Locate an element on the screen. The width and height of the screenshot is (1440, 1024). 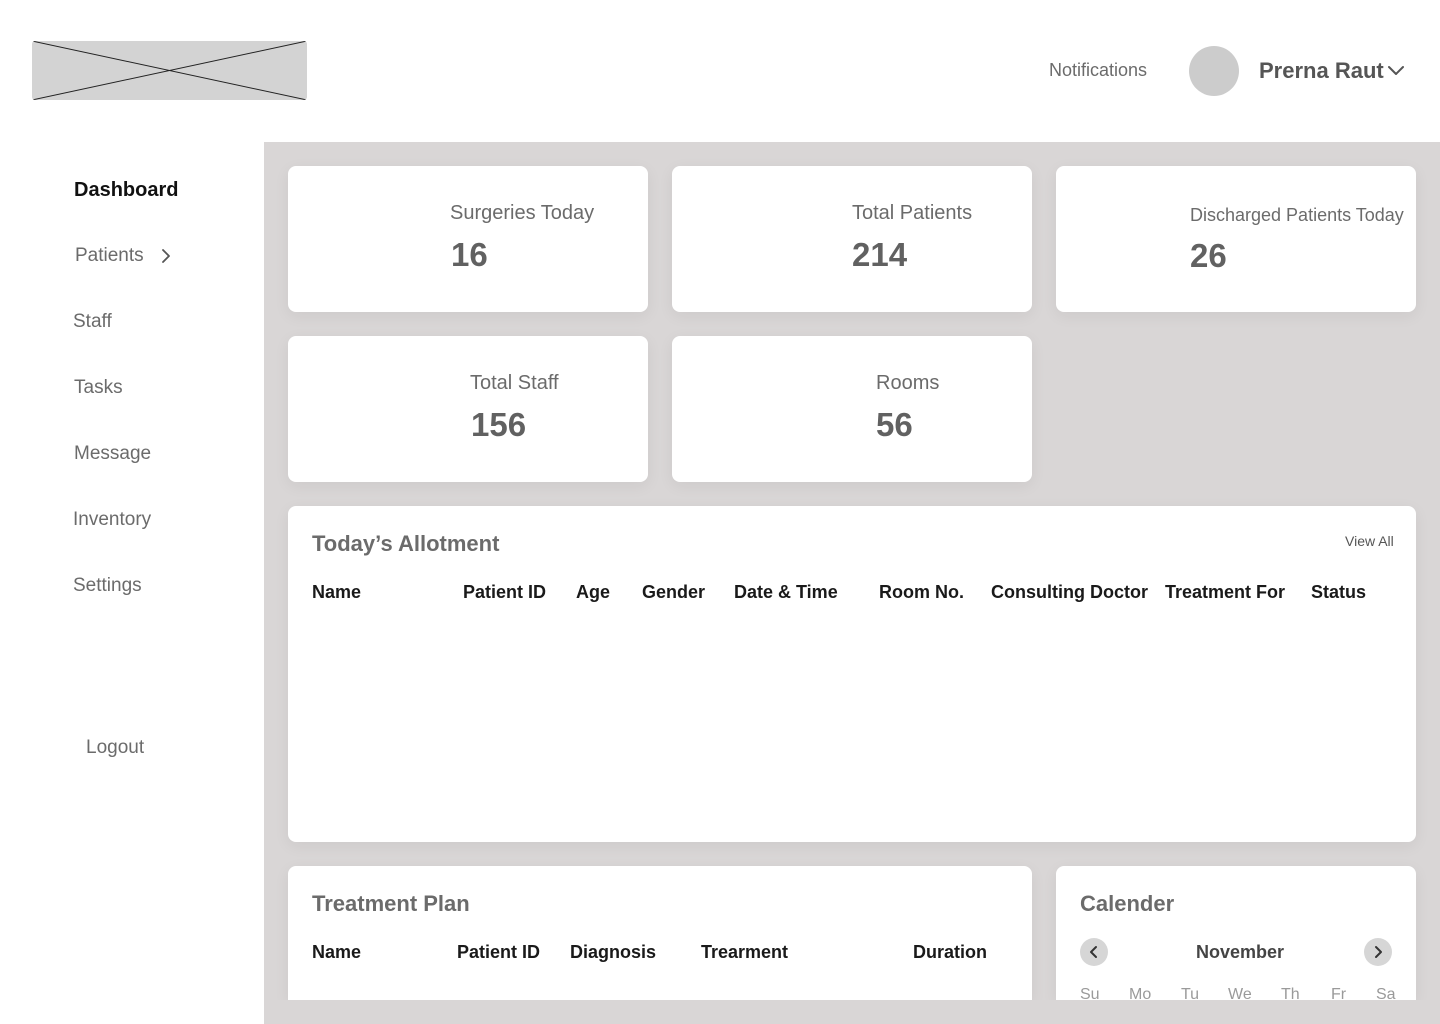
stat-value: 16 is located at coordinates (469, 254).